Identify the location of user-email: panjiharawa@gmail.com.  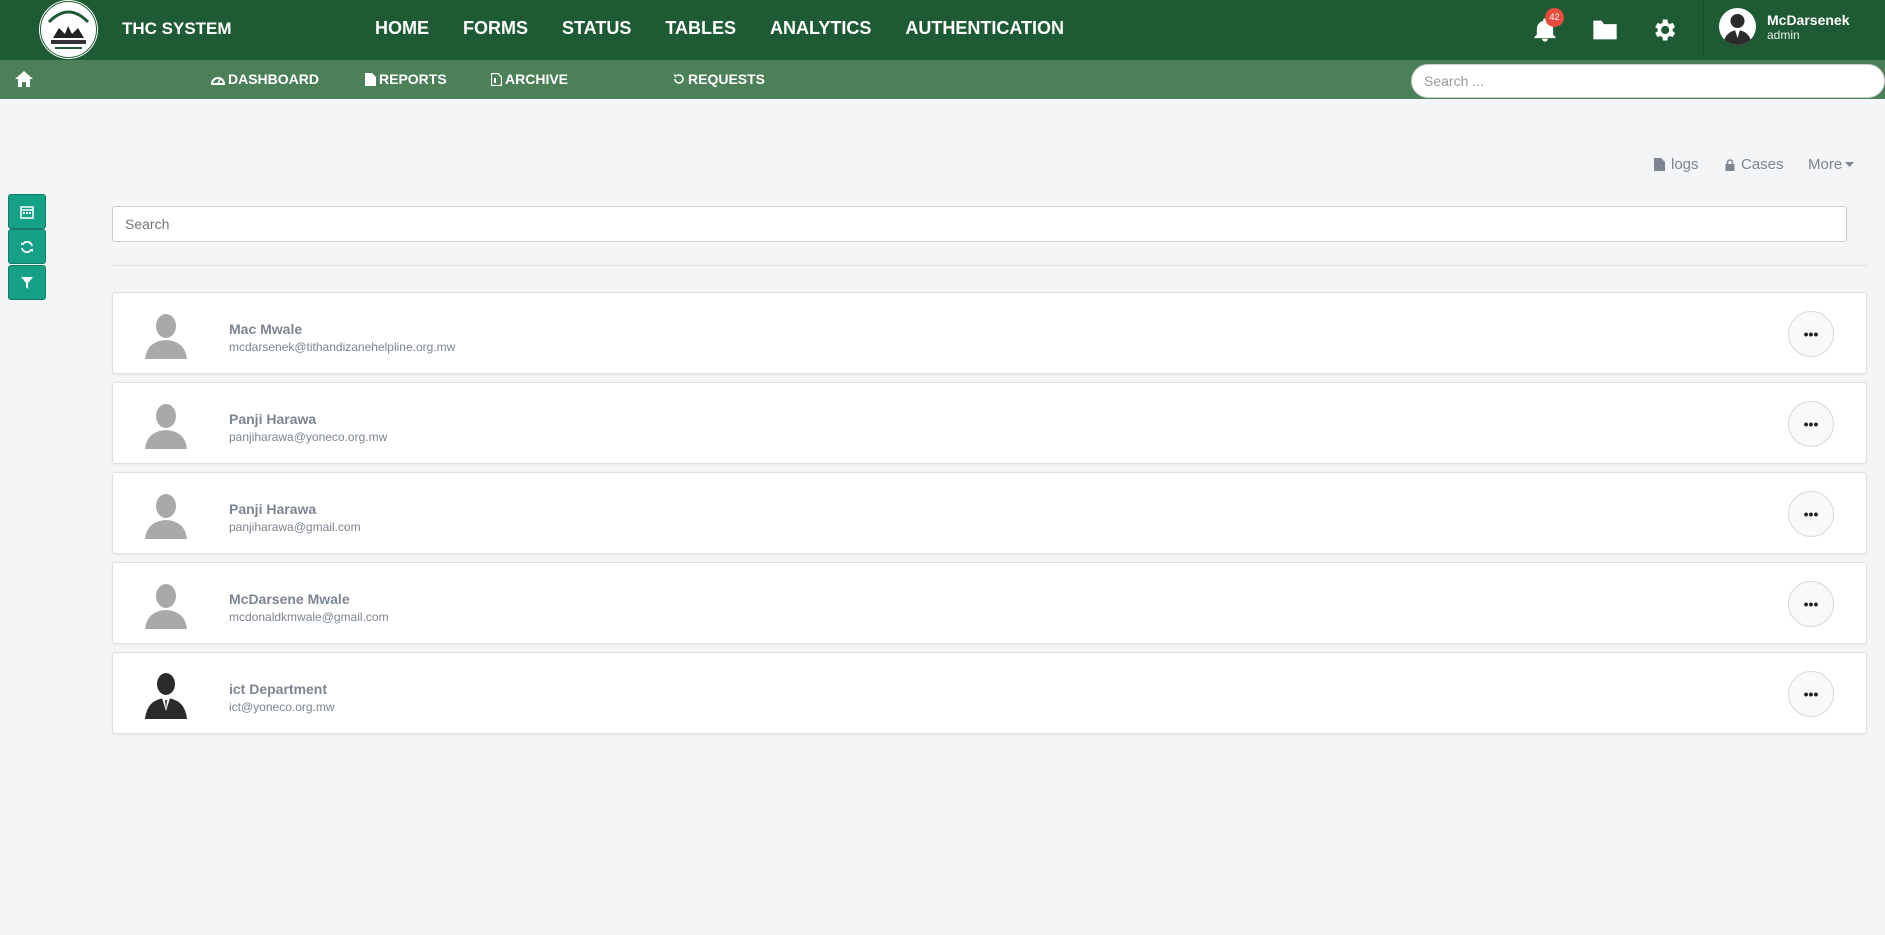
(295, 527).